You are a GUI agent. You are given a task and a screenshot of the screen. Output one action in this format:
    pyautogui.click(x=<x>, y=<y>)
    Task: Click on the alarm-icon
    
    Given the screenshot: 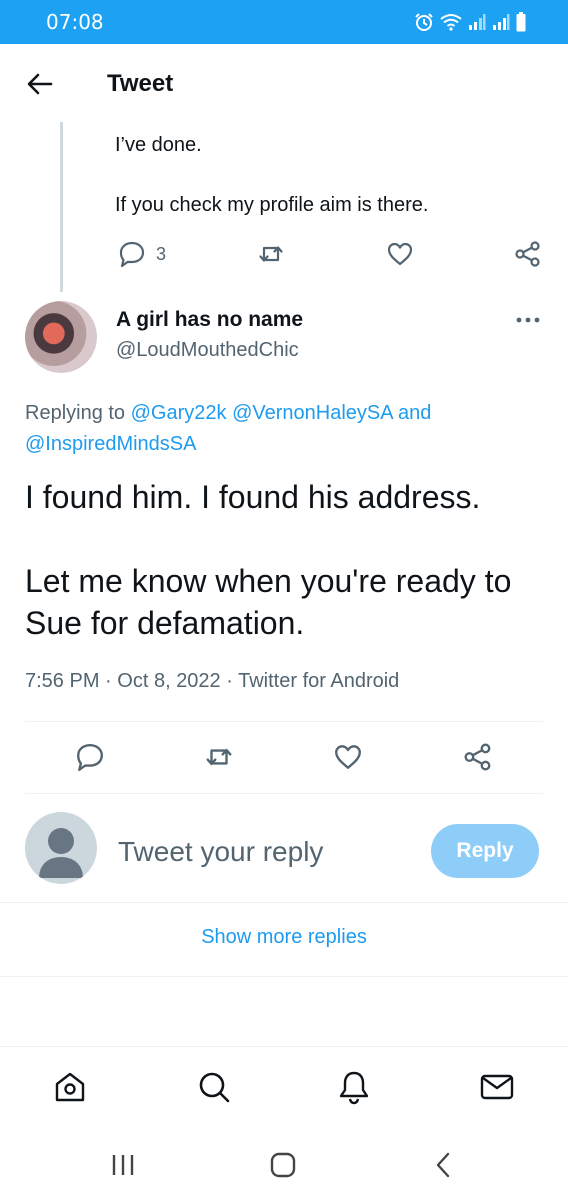 What is the action you would take?
    pyautogui.click(x=424, y=22)
    